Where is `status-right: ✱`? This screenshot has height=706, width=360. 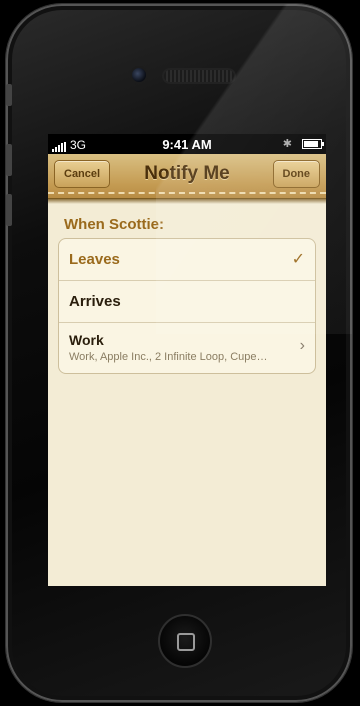 status-right: ✱ is located at coordinates (303, 143).